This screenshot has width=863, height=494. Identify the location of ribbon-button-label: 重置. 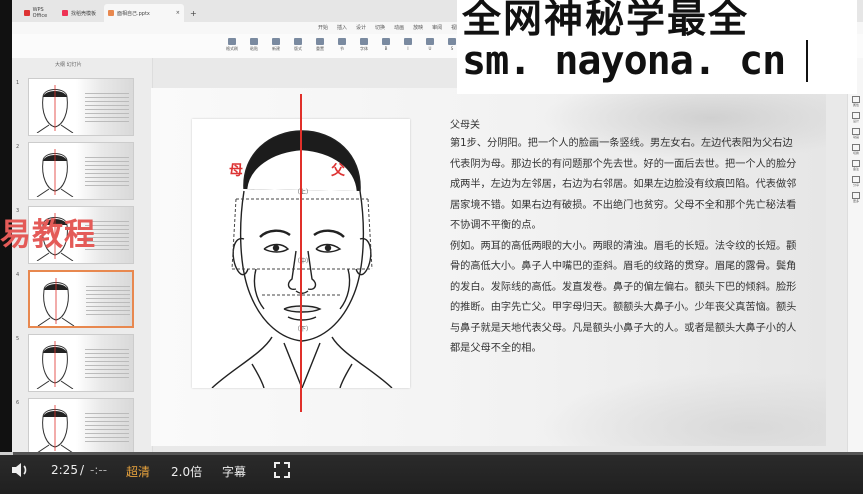
(320, 48).